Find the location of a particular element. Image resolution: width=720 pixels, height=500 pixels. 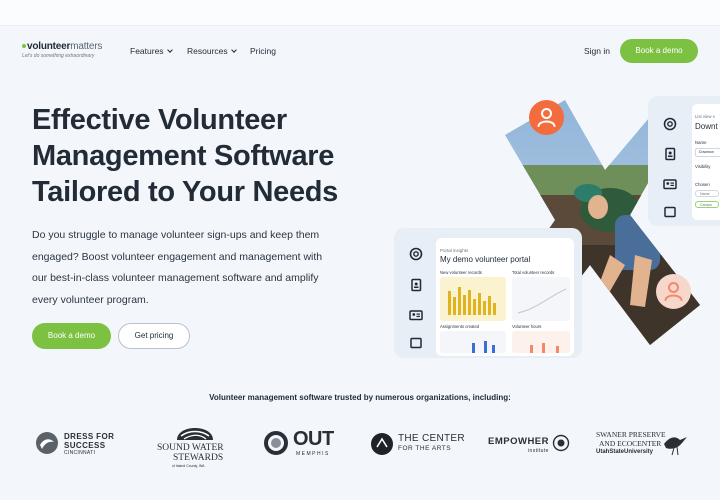

campaign-pill-label: Campa is located at coordinates (706, 204).